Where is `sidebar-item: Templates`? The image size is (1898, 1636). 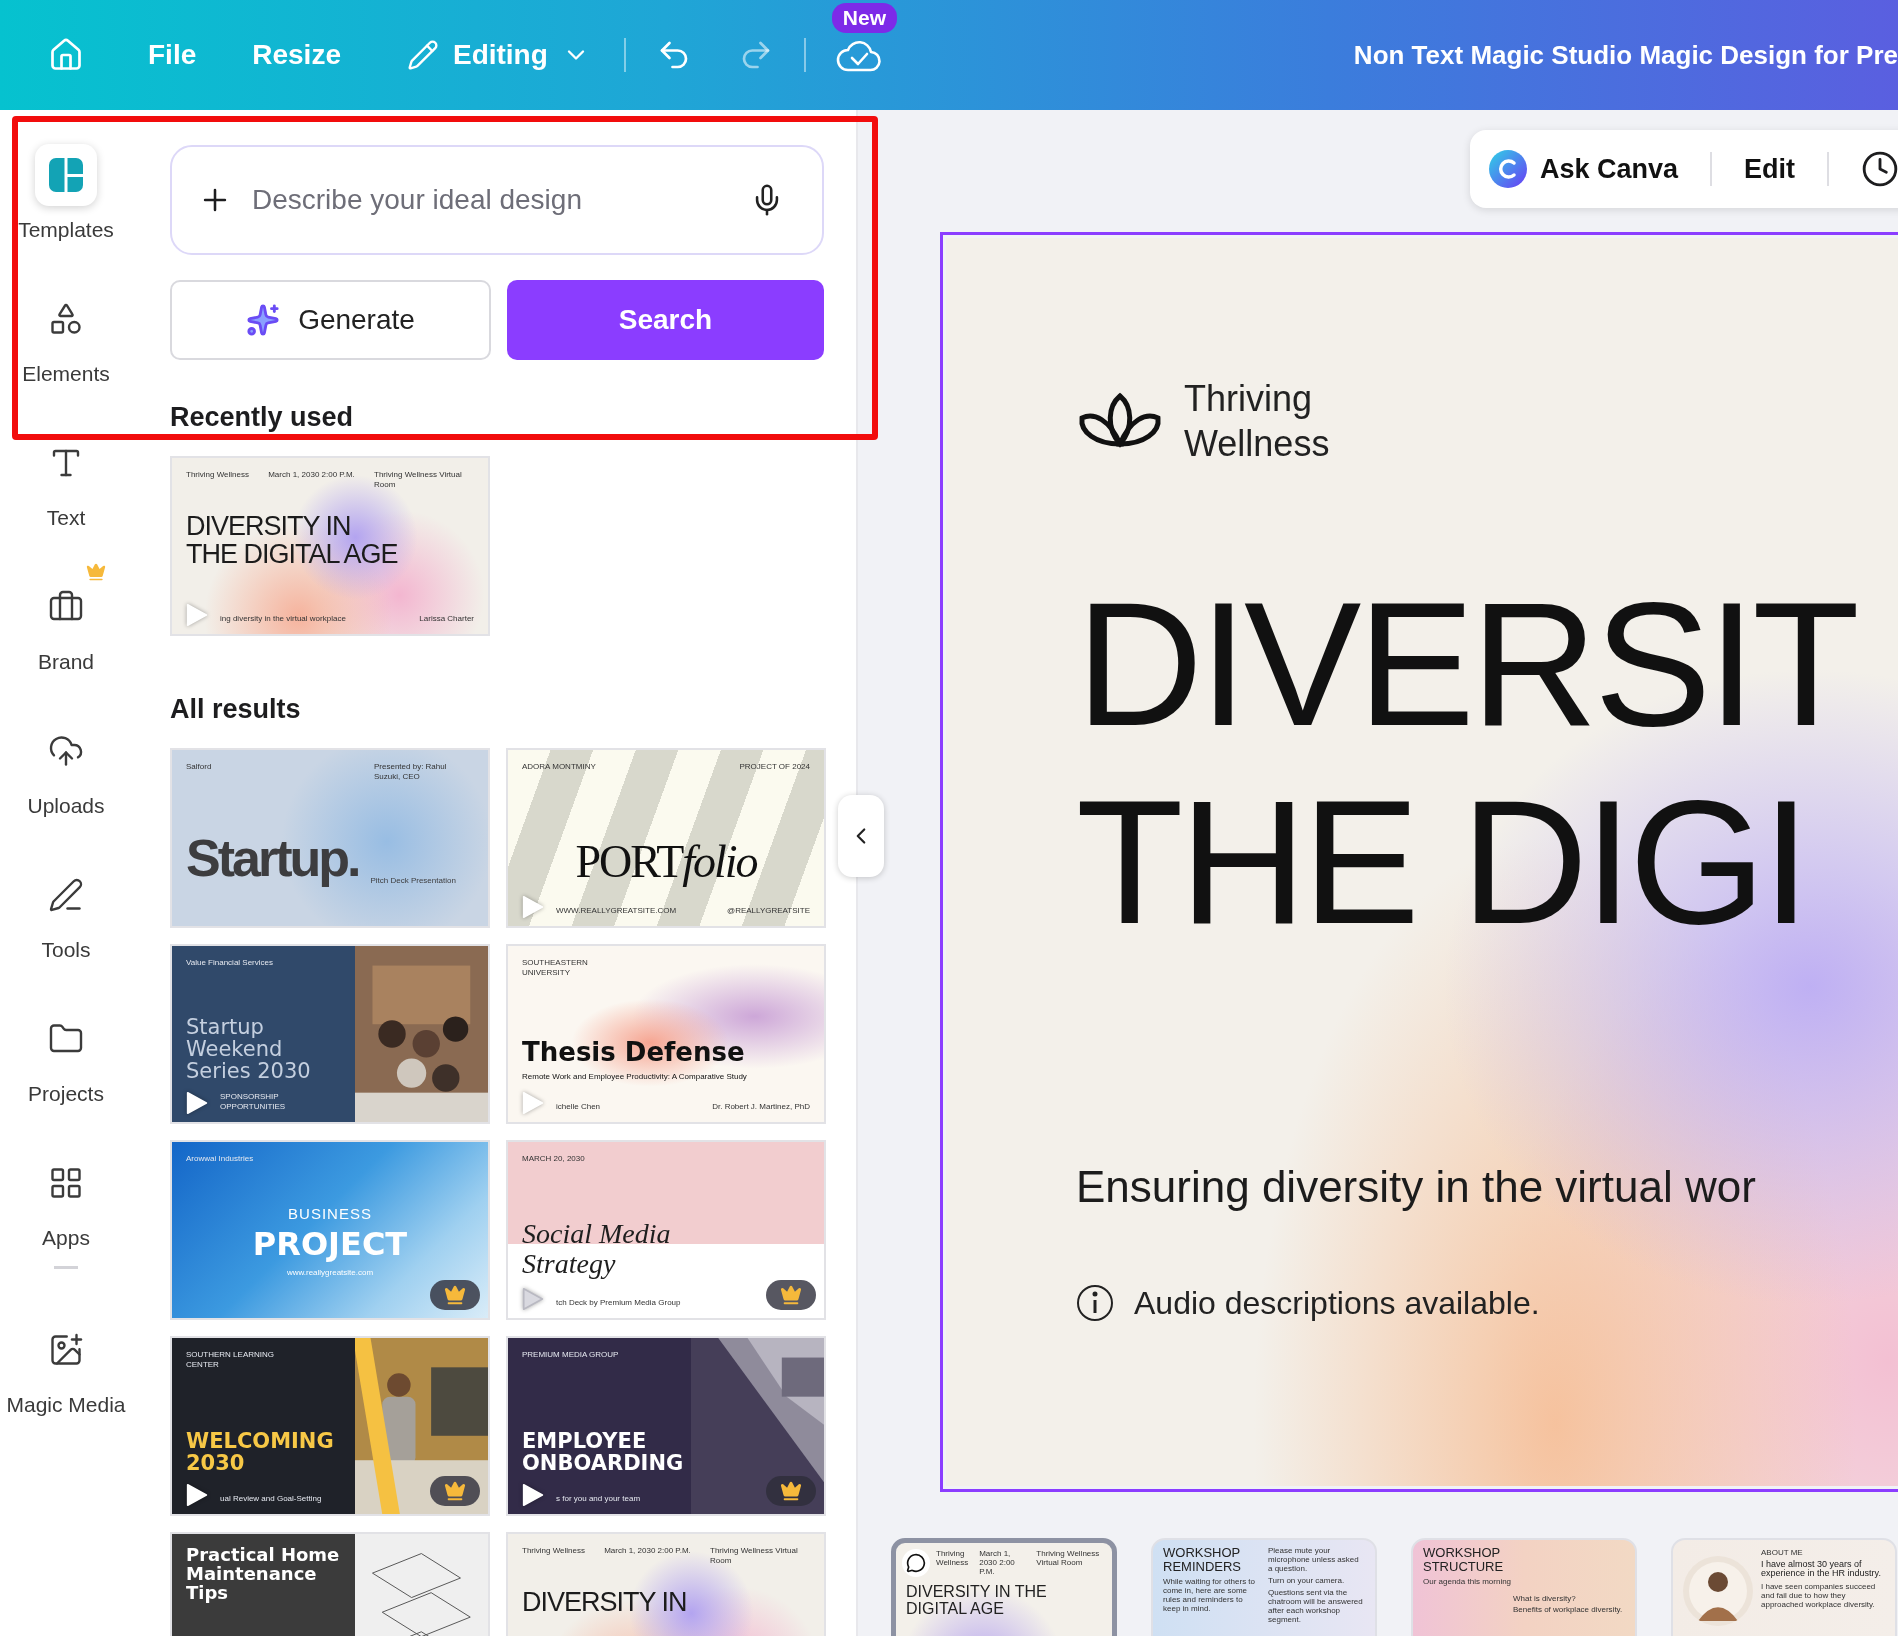 sidebar-item: Templates is located at coordinates (66, 182).